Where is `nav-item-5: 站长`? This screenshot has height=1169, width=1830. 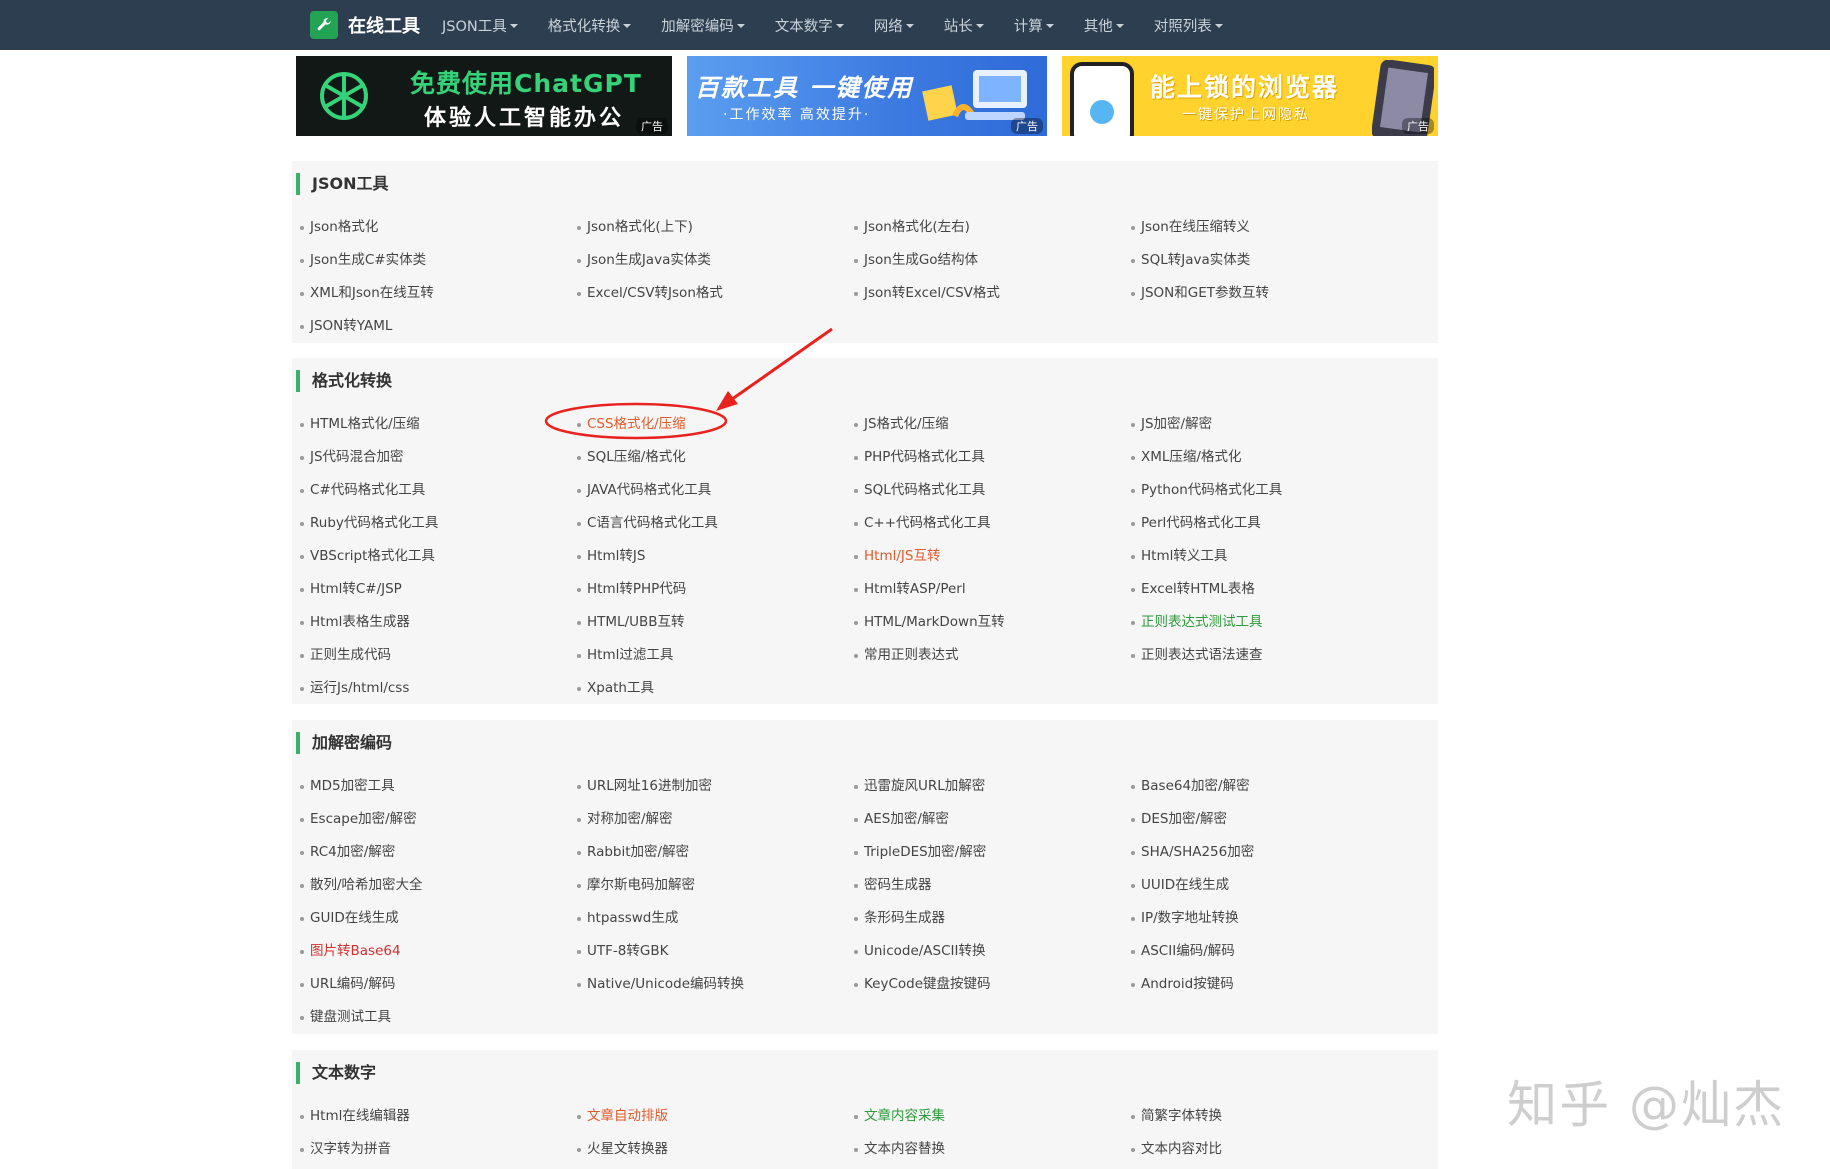
nav-item-5: 站长 is located at coordinates (964, 25).